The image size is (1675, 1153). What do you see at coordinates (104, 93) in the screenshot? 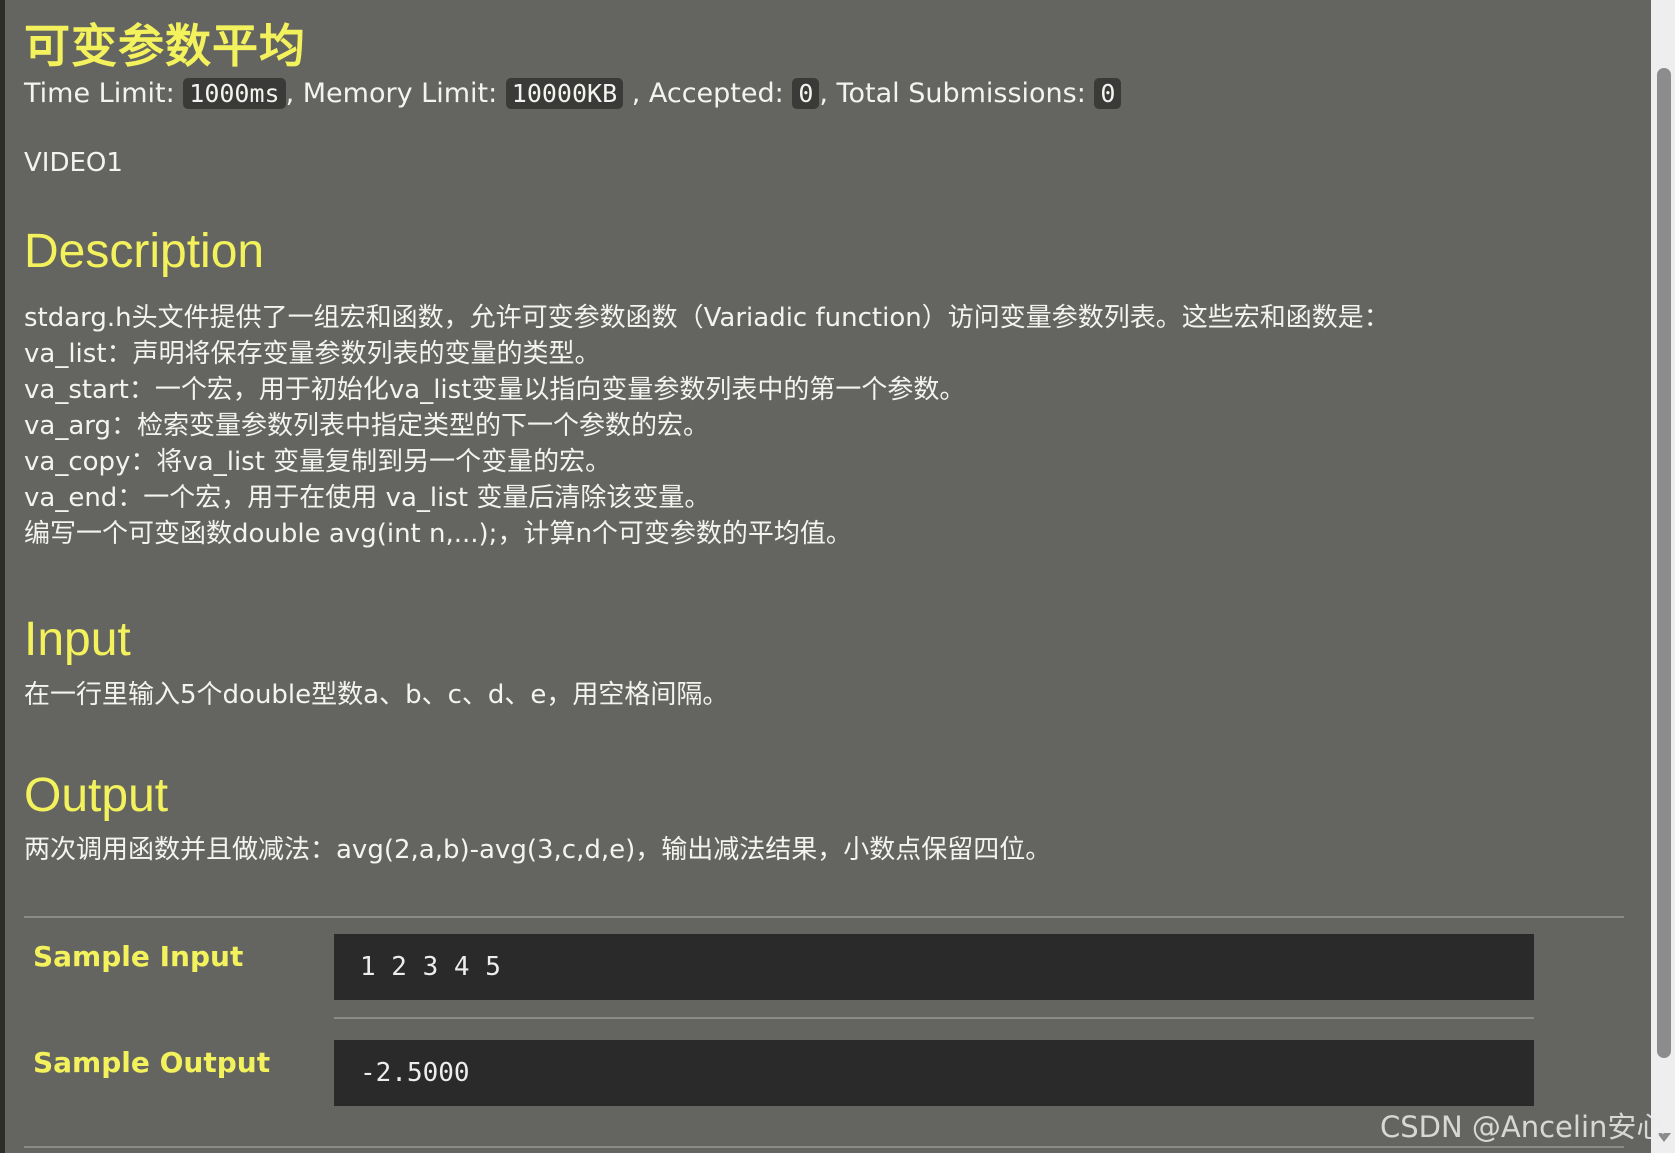
I see `time-limit-label: Time Limit:` at bounding box center [104, 93].